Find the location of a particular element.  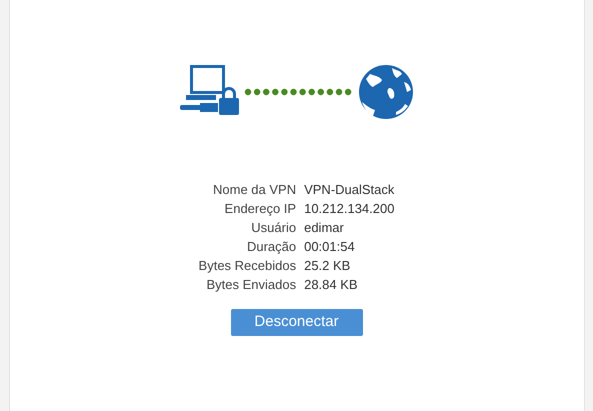

field-value: 00:01:54 is located at coordinates (330, 247).